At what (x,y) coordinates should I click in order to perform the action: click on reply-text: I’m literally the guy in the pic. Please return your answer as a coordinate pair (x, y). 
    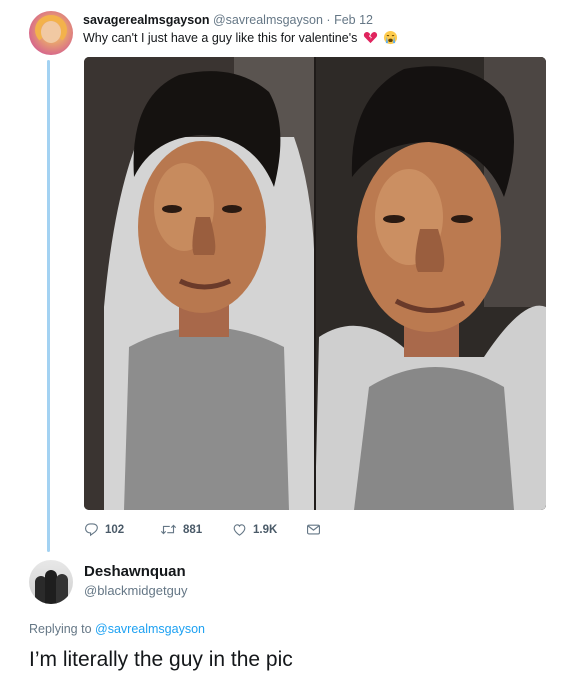
    Looking at the image, I should click on (161, 659).